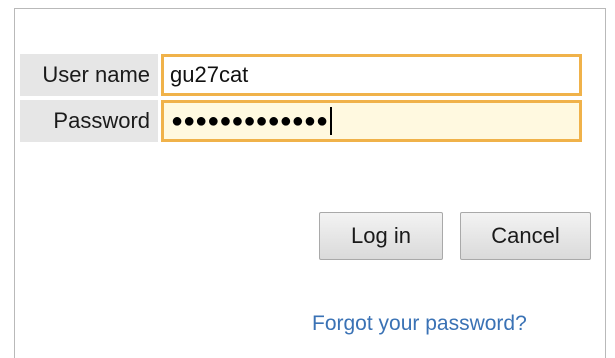 The height and width of the screenshot is (358, 615). I want to click on username-label: User name, so click(89, 75).